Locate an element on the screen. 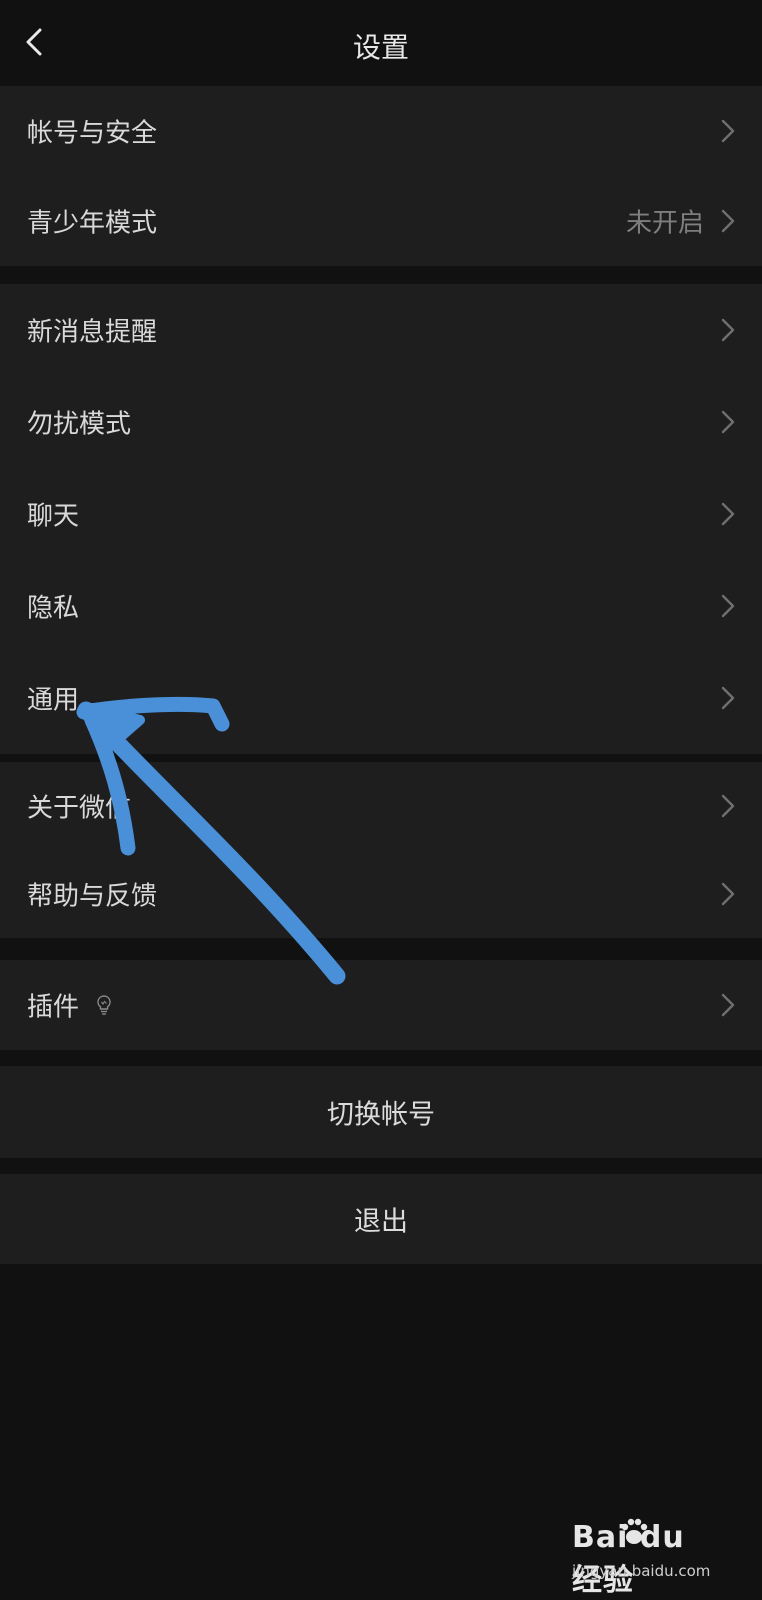 The width and height of the screenshot is (762, 1600). lightbulb-icon is located at coordinates (104, 1005).